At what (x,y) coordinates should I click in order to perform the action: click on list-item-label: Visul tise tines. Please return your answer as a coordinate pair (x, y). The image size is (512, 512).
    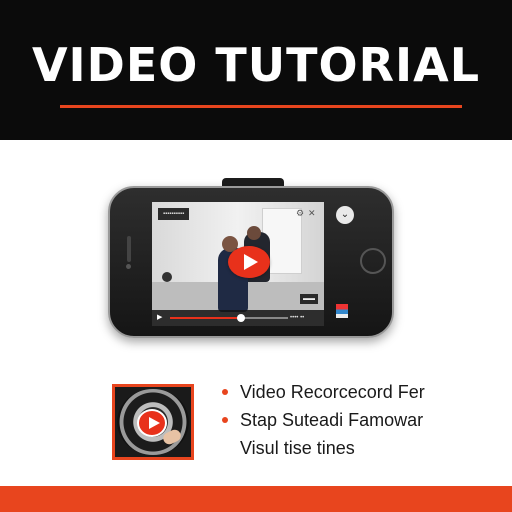
    Looking at the image, I should click on (297, 448).